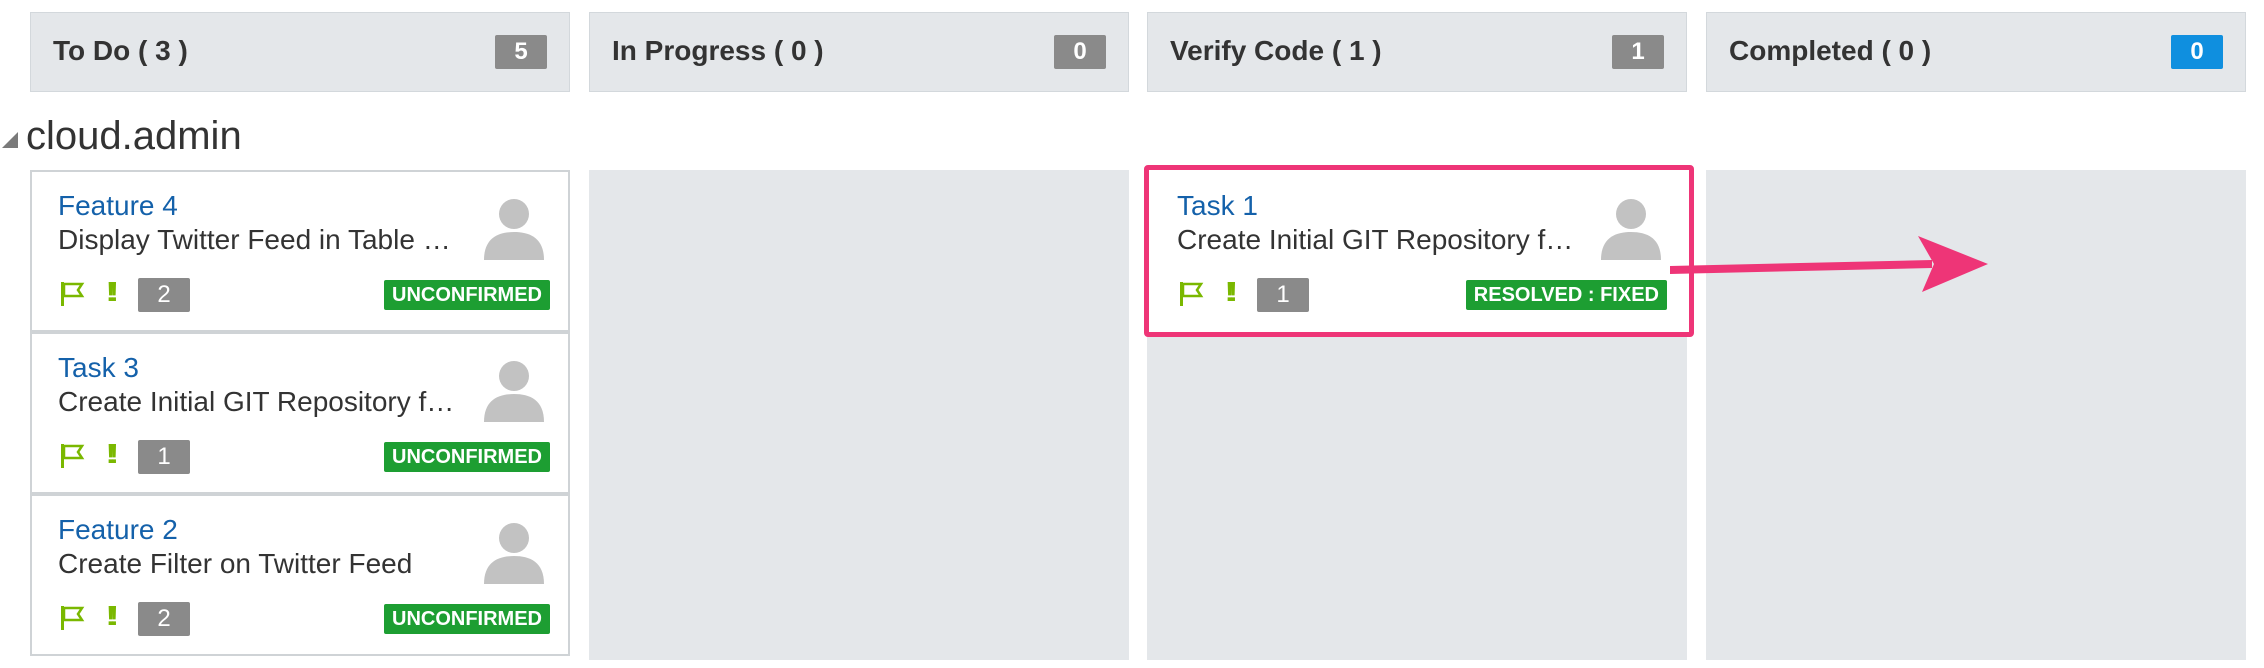 The width and height of the screenshot is (2264, 668). I want to click on card-id-link: Feature 4, so click(118, 206).